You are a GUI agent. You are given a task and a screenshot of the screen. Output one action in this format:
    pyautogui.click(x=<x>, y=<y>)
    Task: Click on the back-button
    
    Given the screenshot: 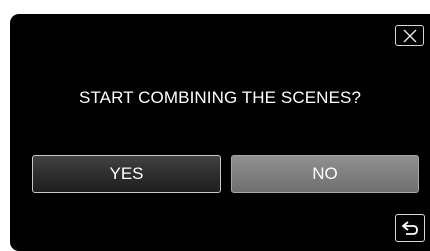 What is the action you would take?
    pyautogui.click(x=410, y=228)
    